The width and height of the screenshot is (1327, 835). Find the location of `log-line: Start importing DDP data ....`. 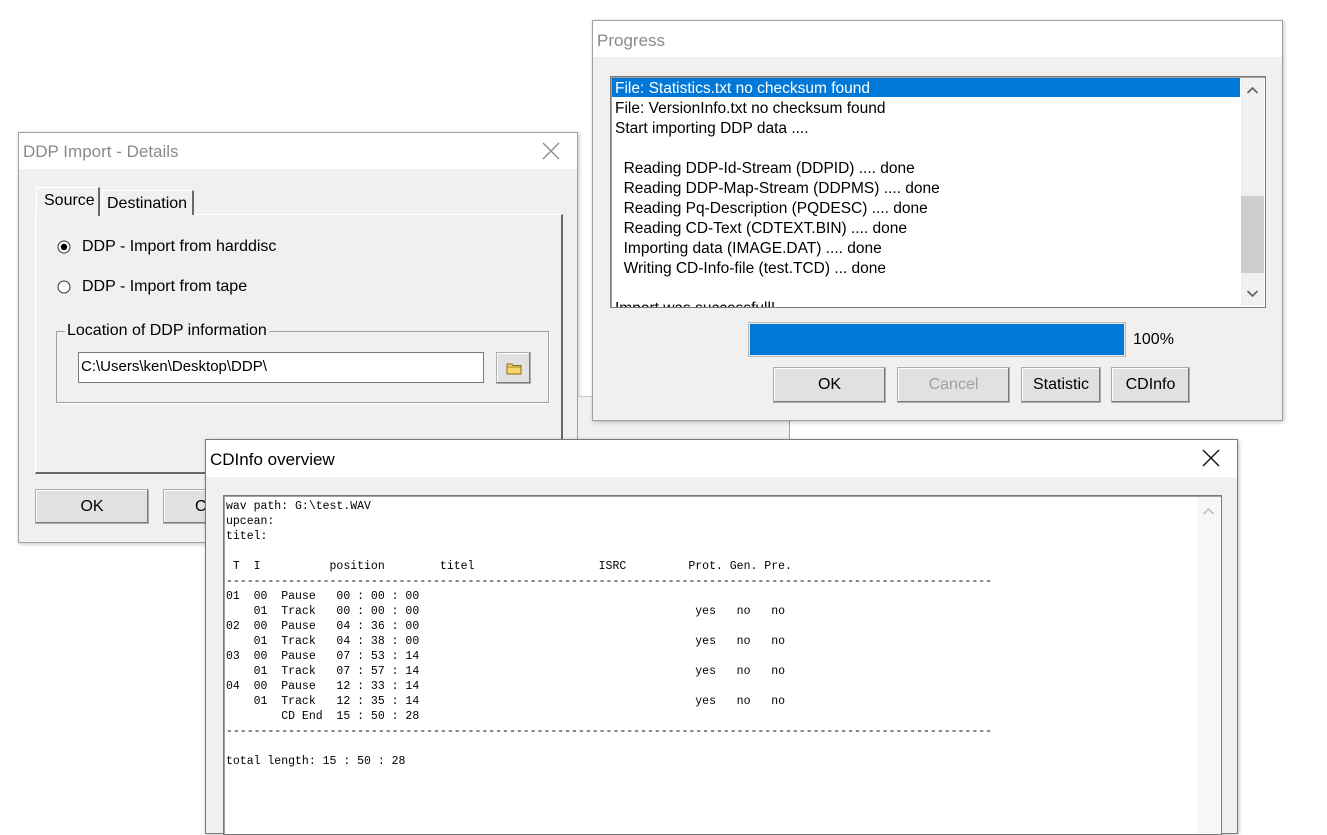

log-line: Start importing DDP data .... is located at coordinates (712, 128).